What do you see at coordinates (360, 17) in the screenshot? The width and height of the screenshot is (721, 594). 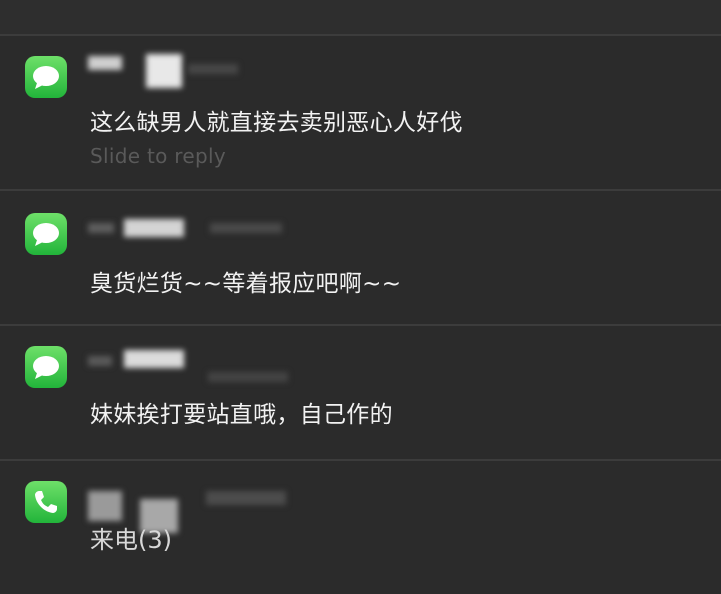 I see `top-strip` at bounding box center [360, 17].